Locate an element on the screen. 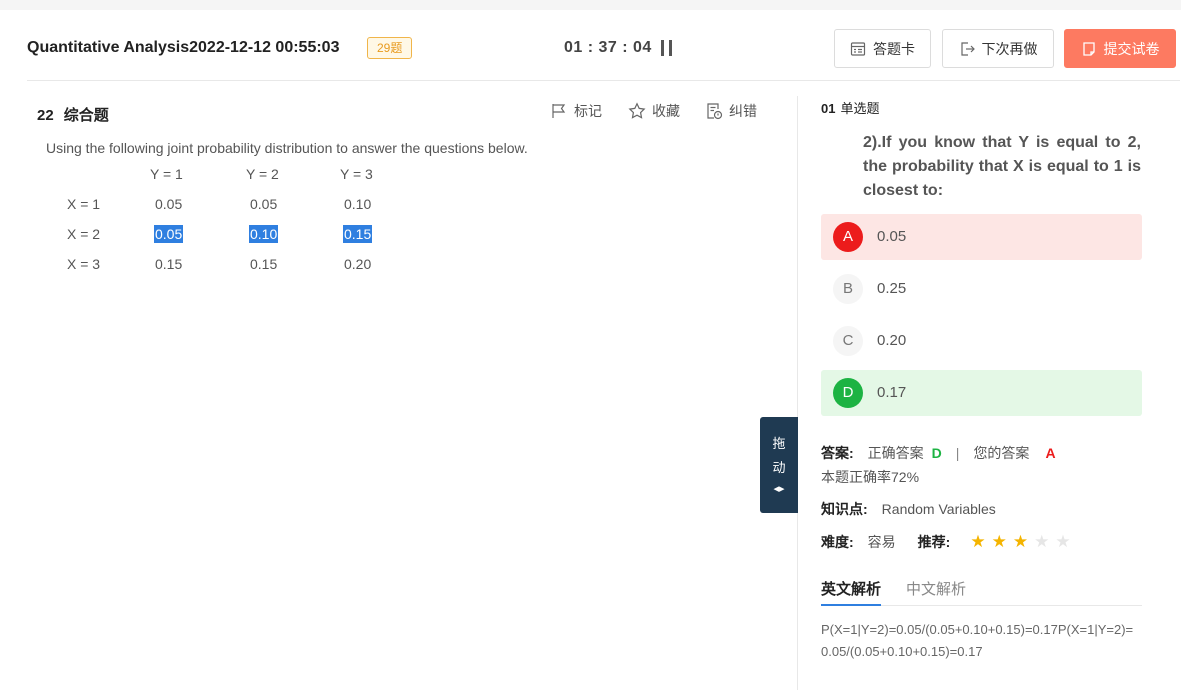  exam-title: Quantitative Analysis2022-12-12 00:55:03 is located at coordinates (183, 47).